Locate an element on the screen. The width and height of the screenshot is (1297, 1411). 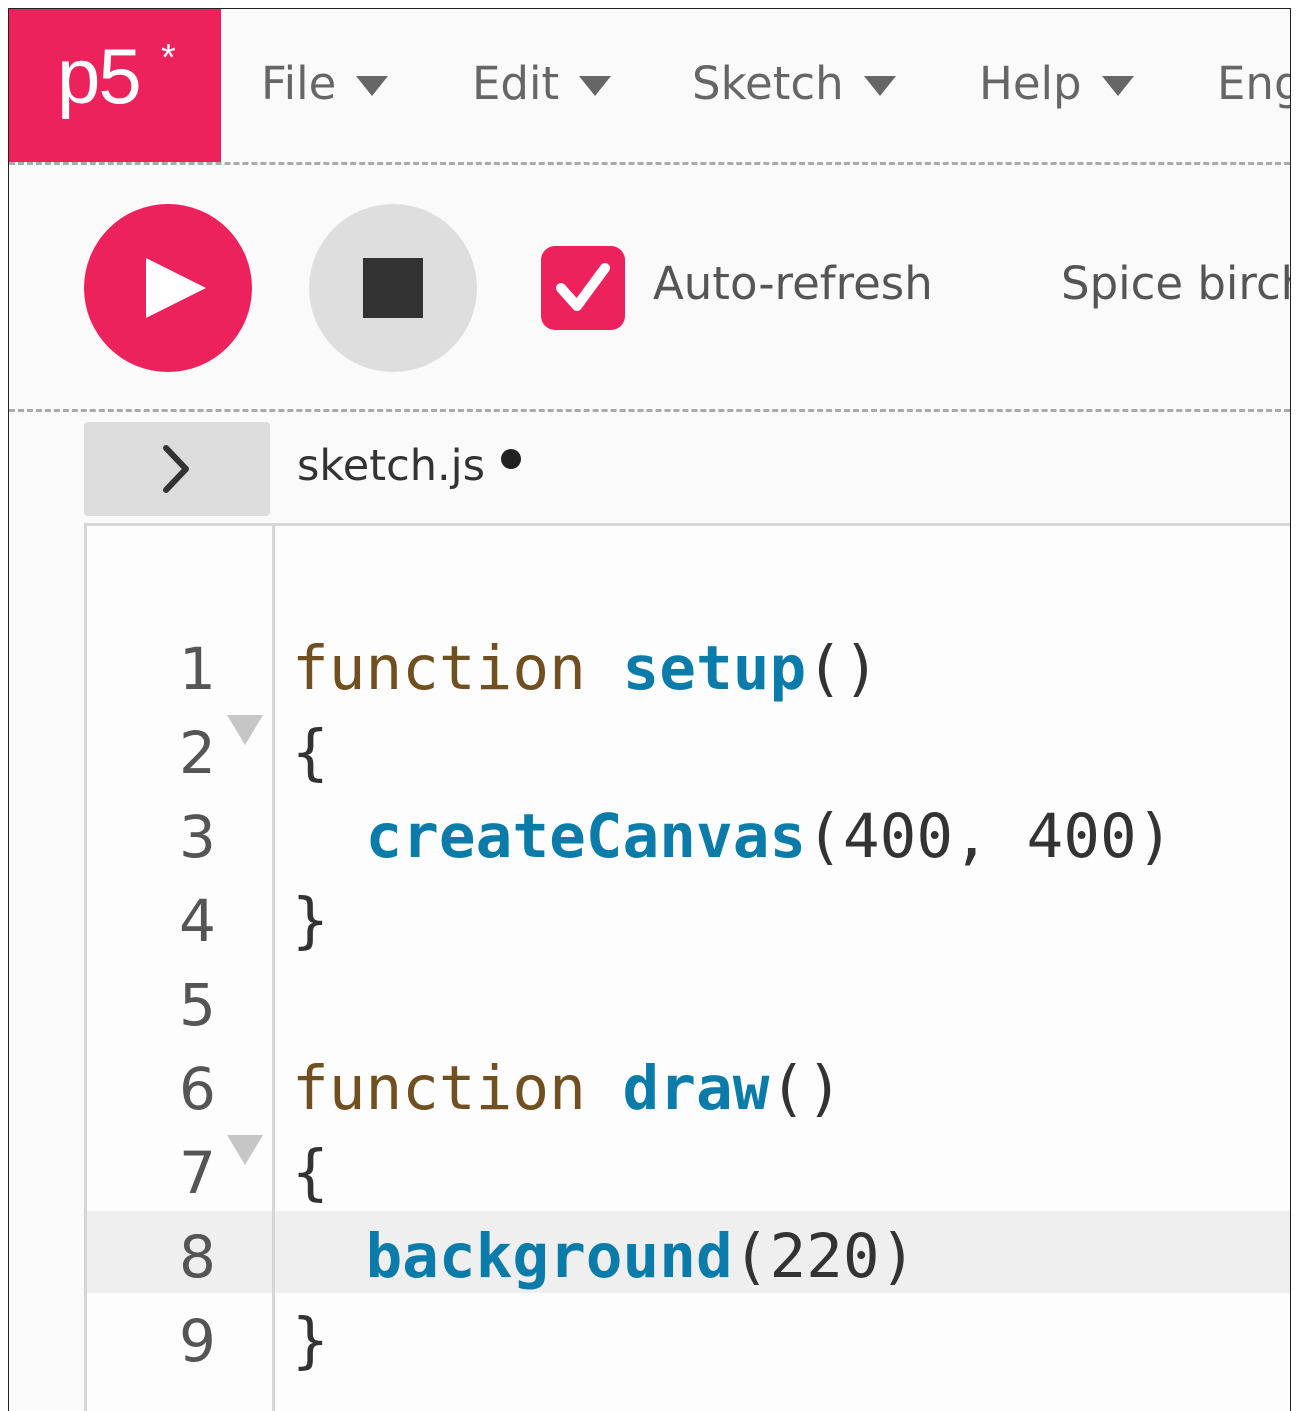
line-number: 7 is located at coordinates (197, 1173).